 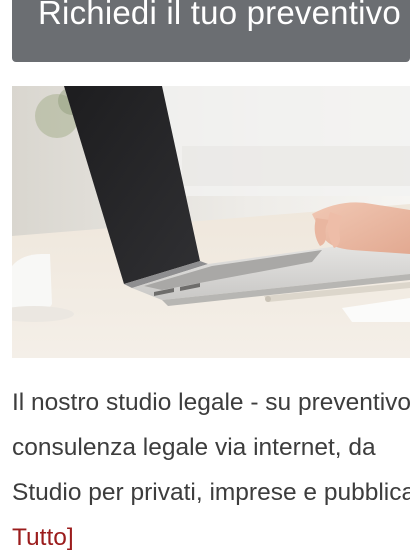 I want to click on quote-request-button: Richiedi il tuo preventivo, so click(x=211, y=31).